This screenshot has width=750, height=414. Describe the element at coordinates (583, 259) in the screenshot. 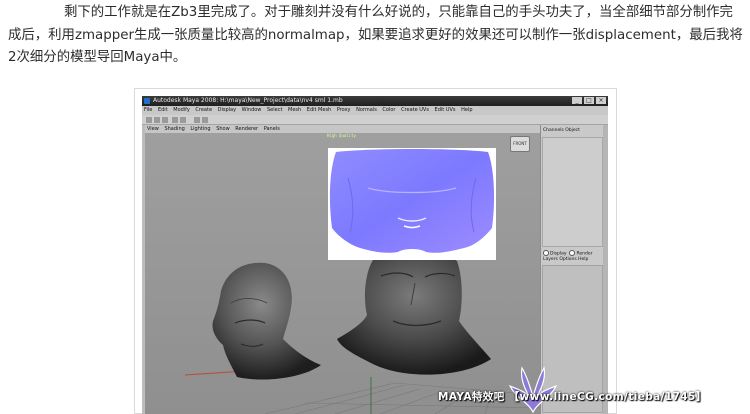

I see `layer-menu-help: Help` at that location.